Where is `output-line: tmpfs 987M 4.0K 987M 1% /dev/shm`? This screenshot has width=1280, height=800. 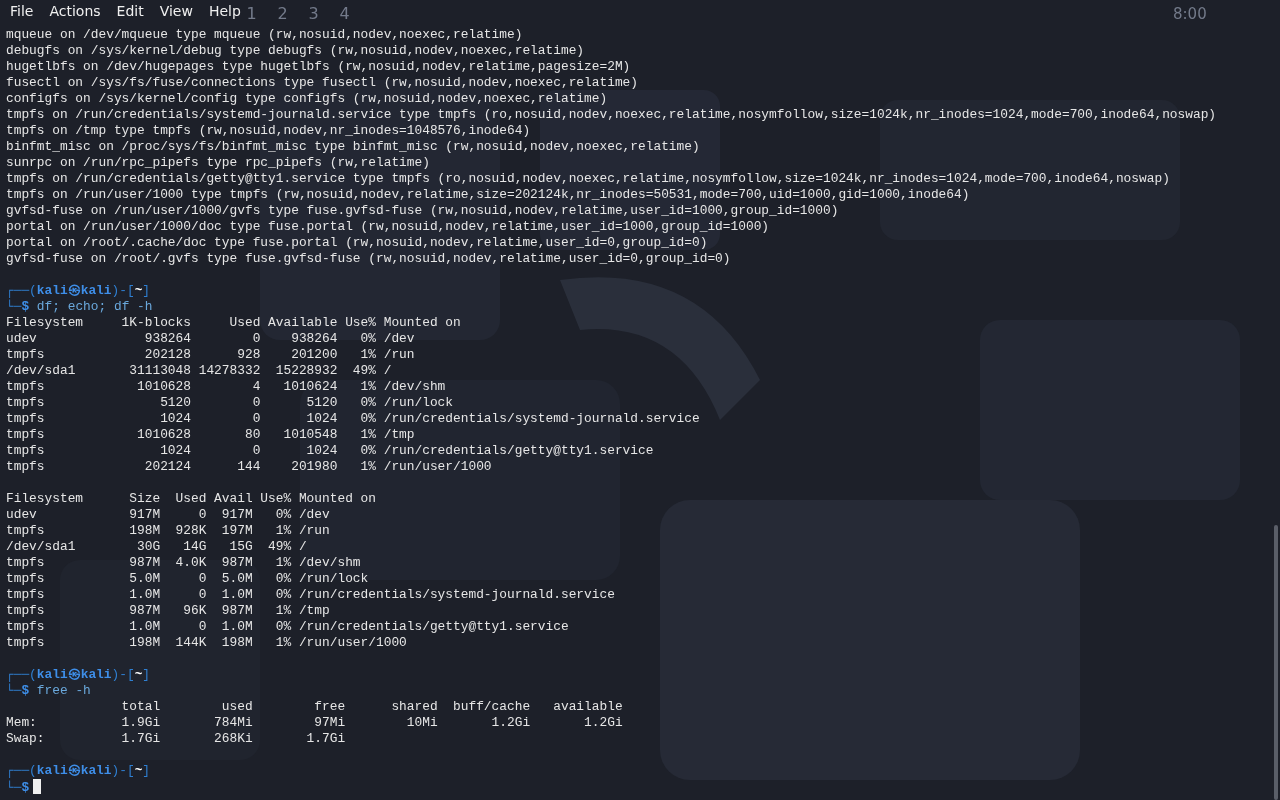
output-line: tmpfs 987M 4.0K 987M 1% /dev/shm is located at coordinates (183, 563).